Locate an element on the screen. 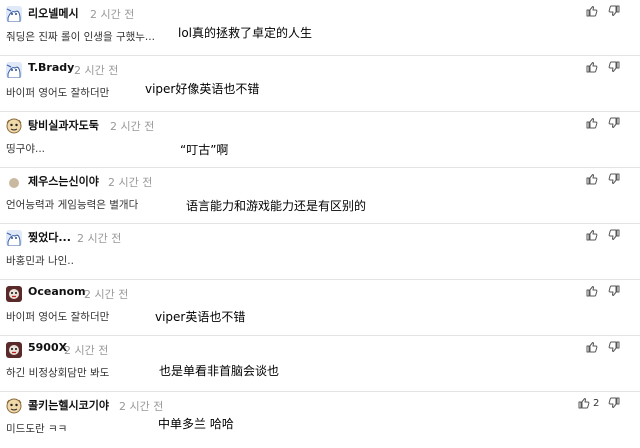 Image resolution: width=640 pixels, height=448 pixels. comment-item: 콜키는헬시코기야 2 시간 전미드도란 ㅋㅋ 中单多兰 哈哈 2 is located at coordinates (320, 420).